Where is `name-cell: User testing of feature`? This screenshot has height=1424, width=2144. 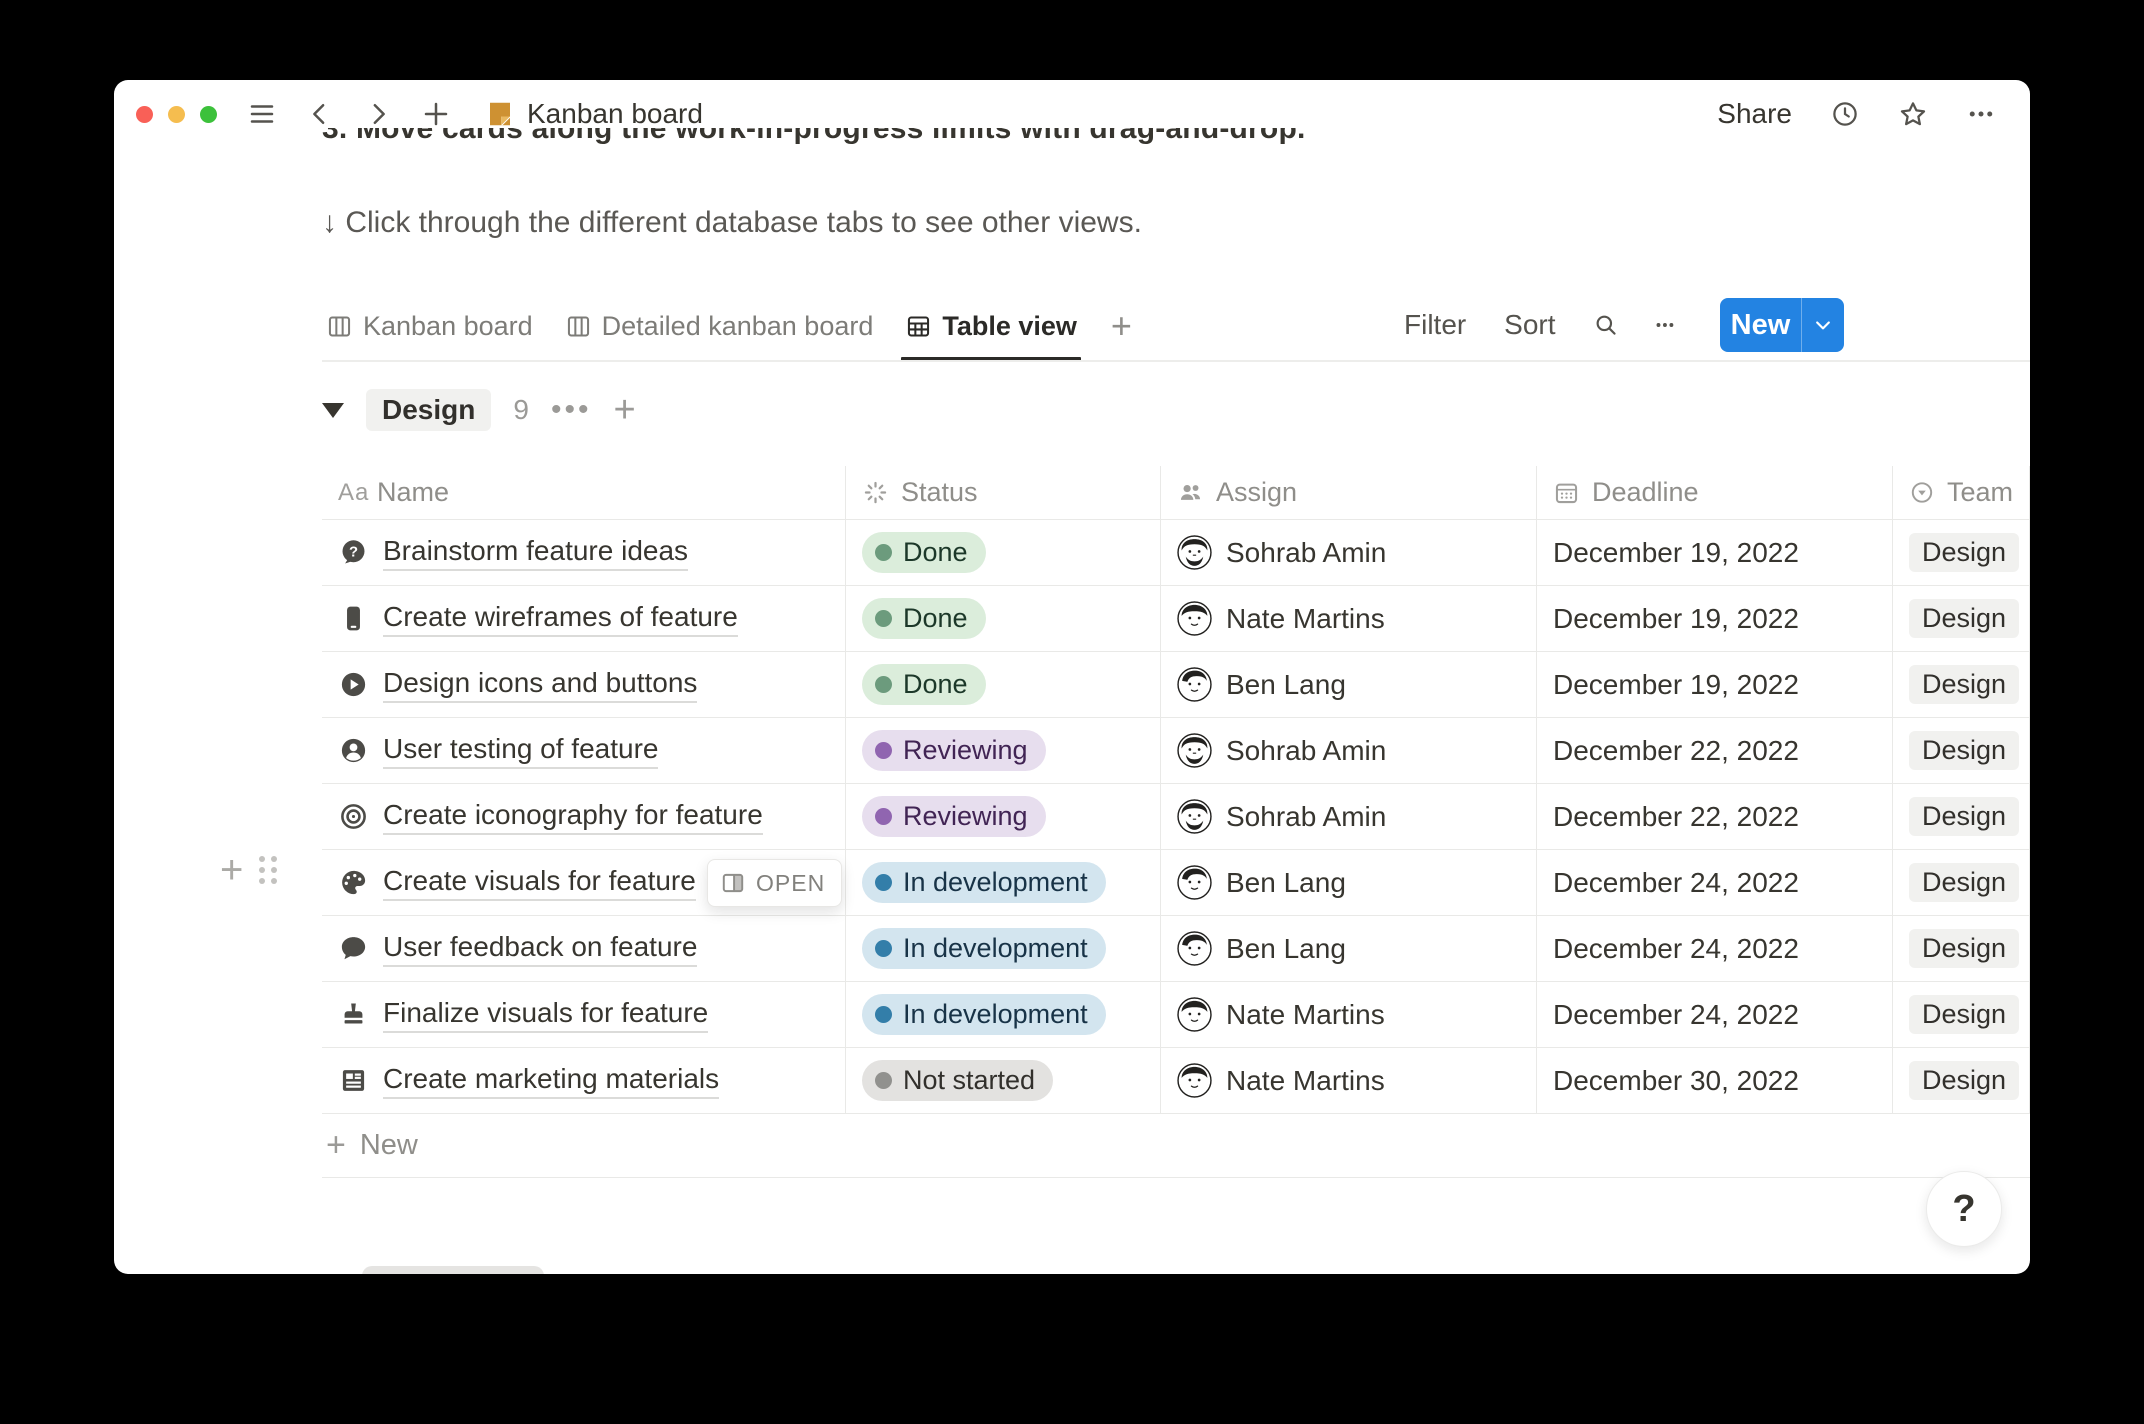 name-cell: User testing of feature is located at coordinates (584, 750).